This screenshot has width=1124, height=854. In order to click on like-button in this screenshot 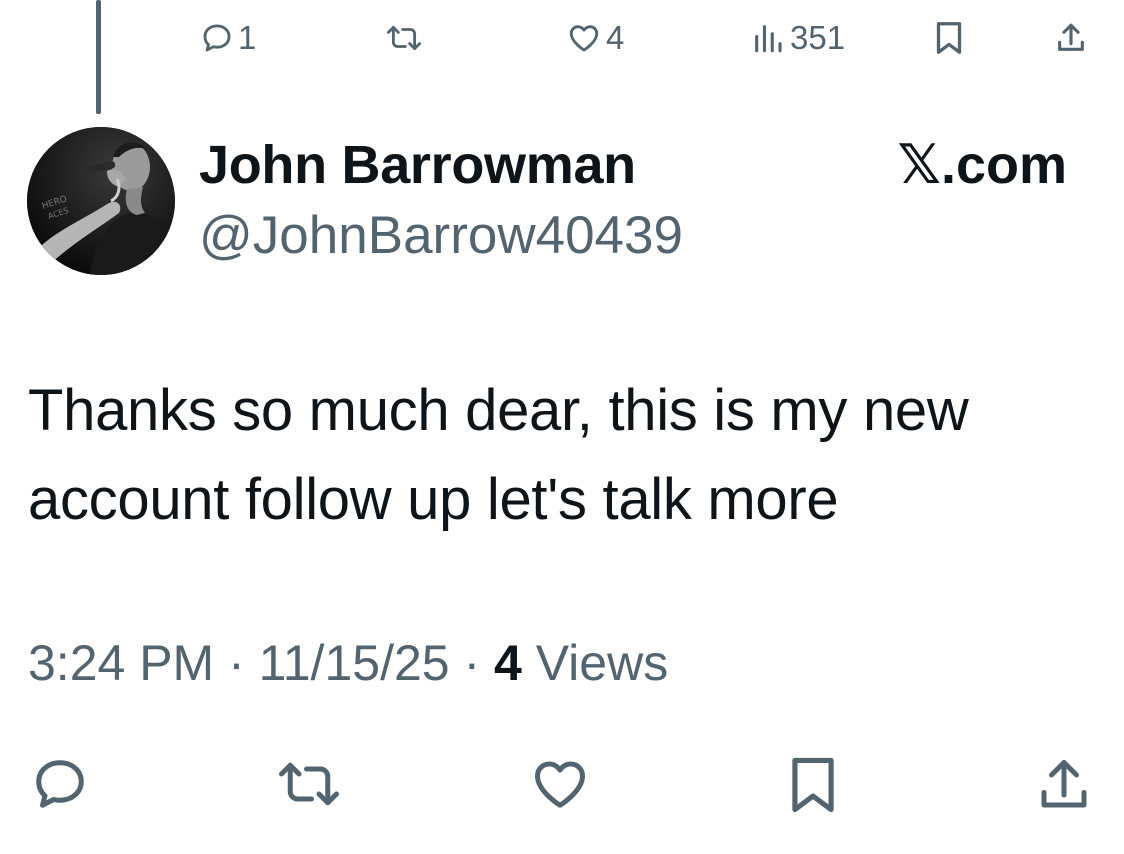, I will do `click(560, 784)`.